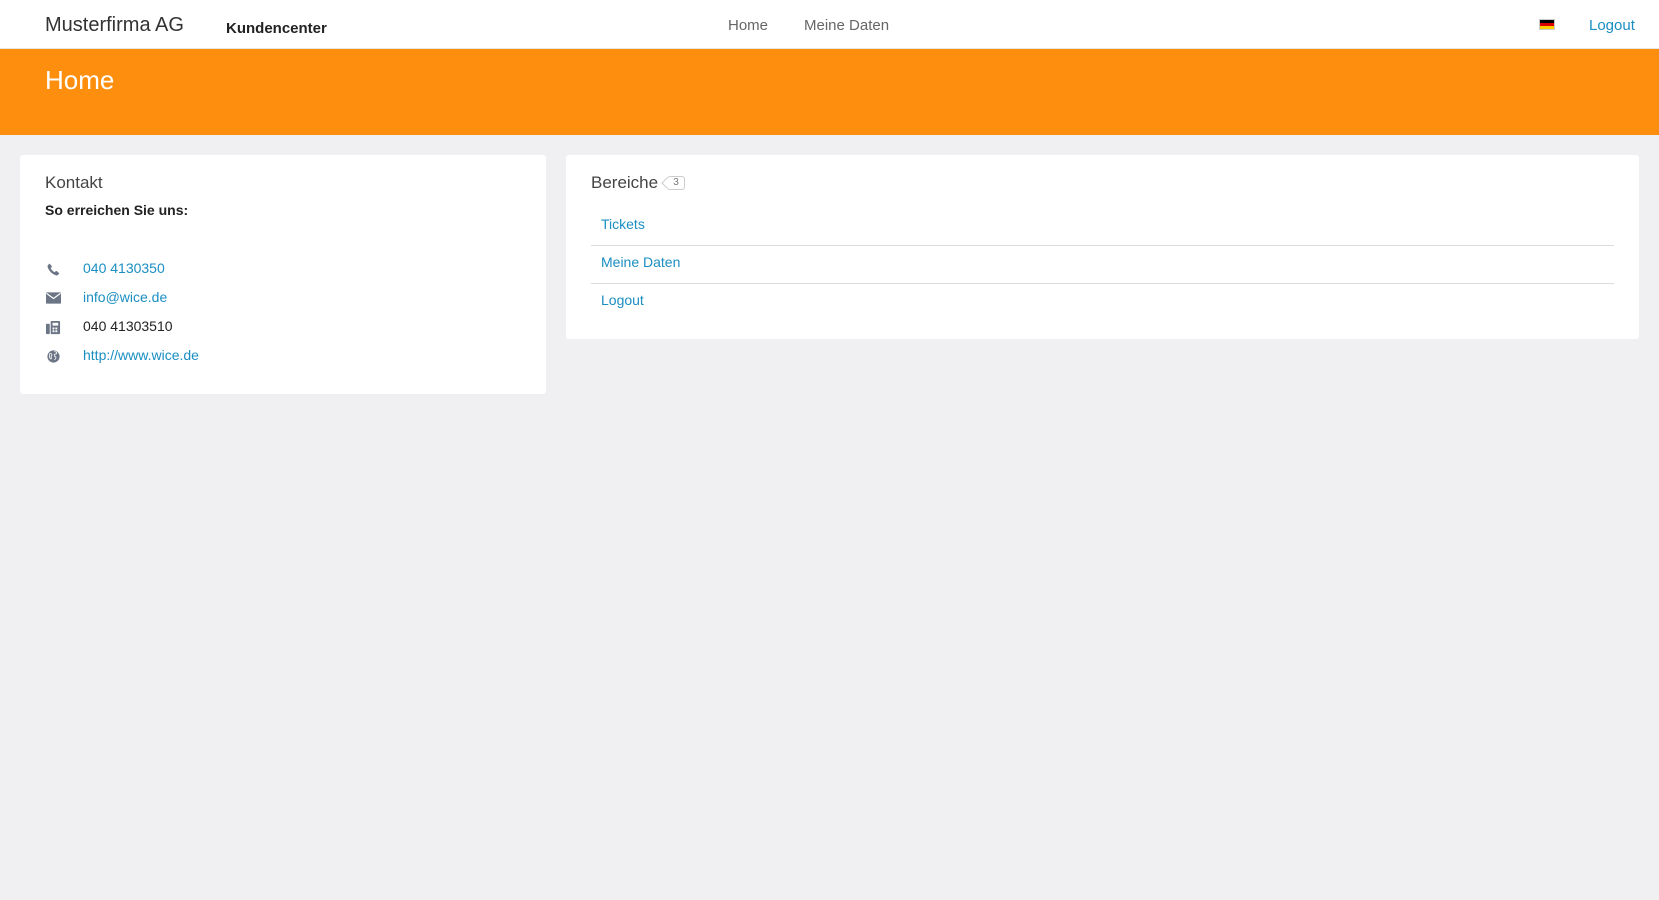  What do you see at coordinates (128, 326) in the screenshot?
I see `contact-fax-value: 040 41303510` at bounding box center [128, 326].